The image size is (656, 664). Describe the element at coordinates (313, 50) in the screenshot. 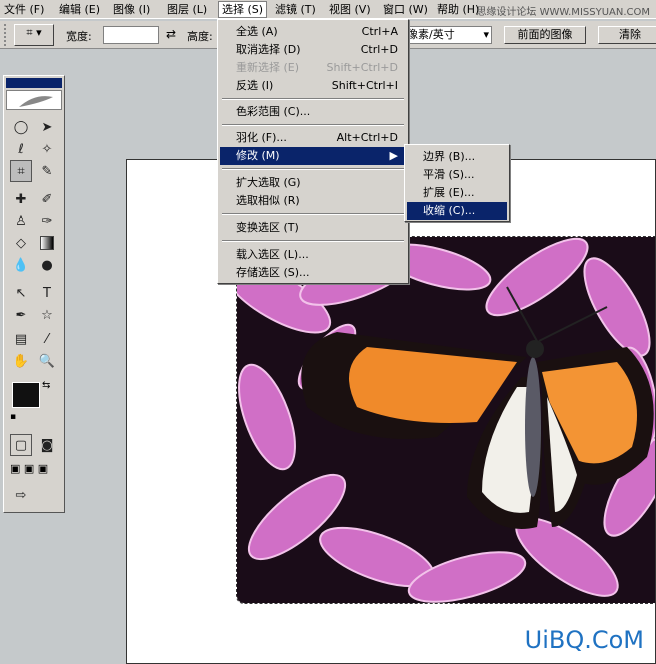

I see `menu-item-deselect: 取消选择 (D) Ctrl+D` at that location.